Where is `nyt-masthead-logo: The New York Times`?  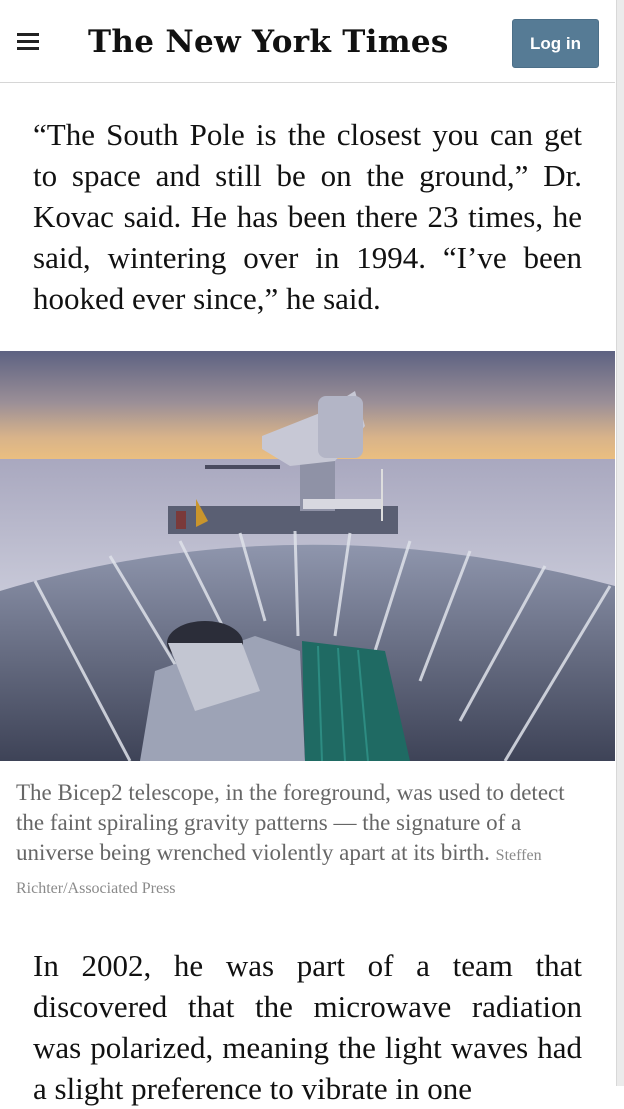
nyt-masthead-logo: The New York Times is located at coordinates (268, 42).